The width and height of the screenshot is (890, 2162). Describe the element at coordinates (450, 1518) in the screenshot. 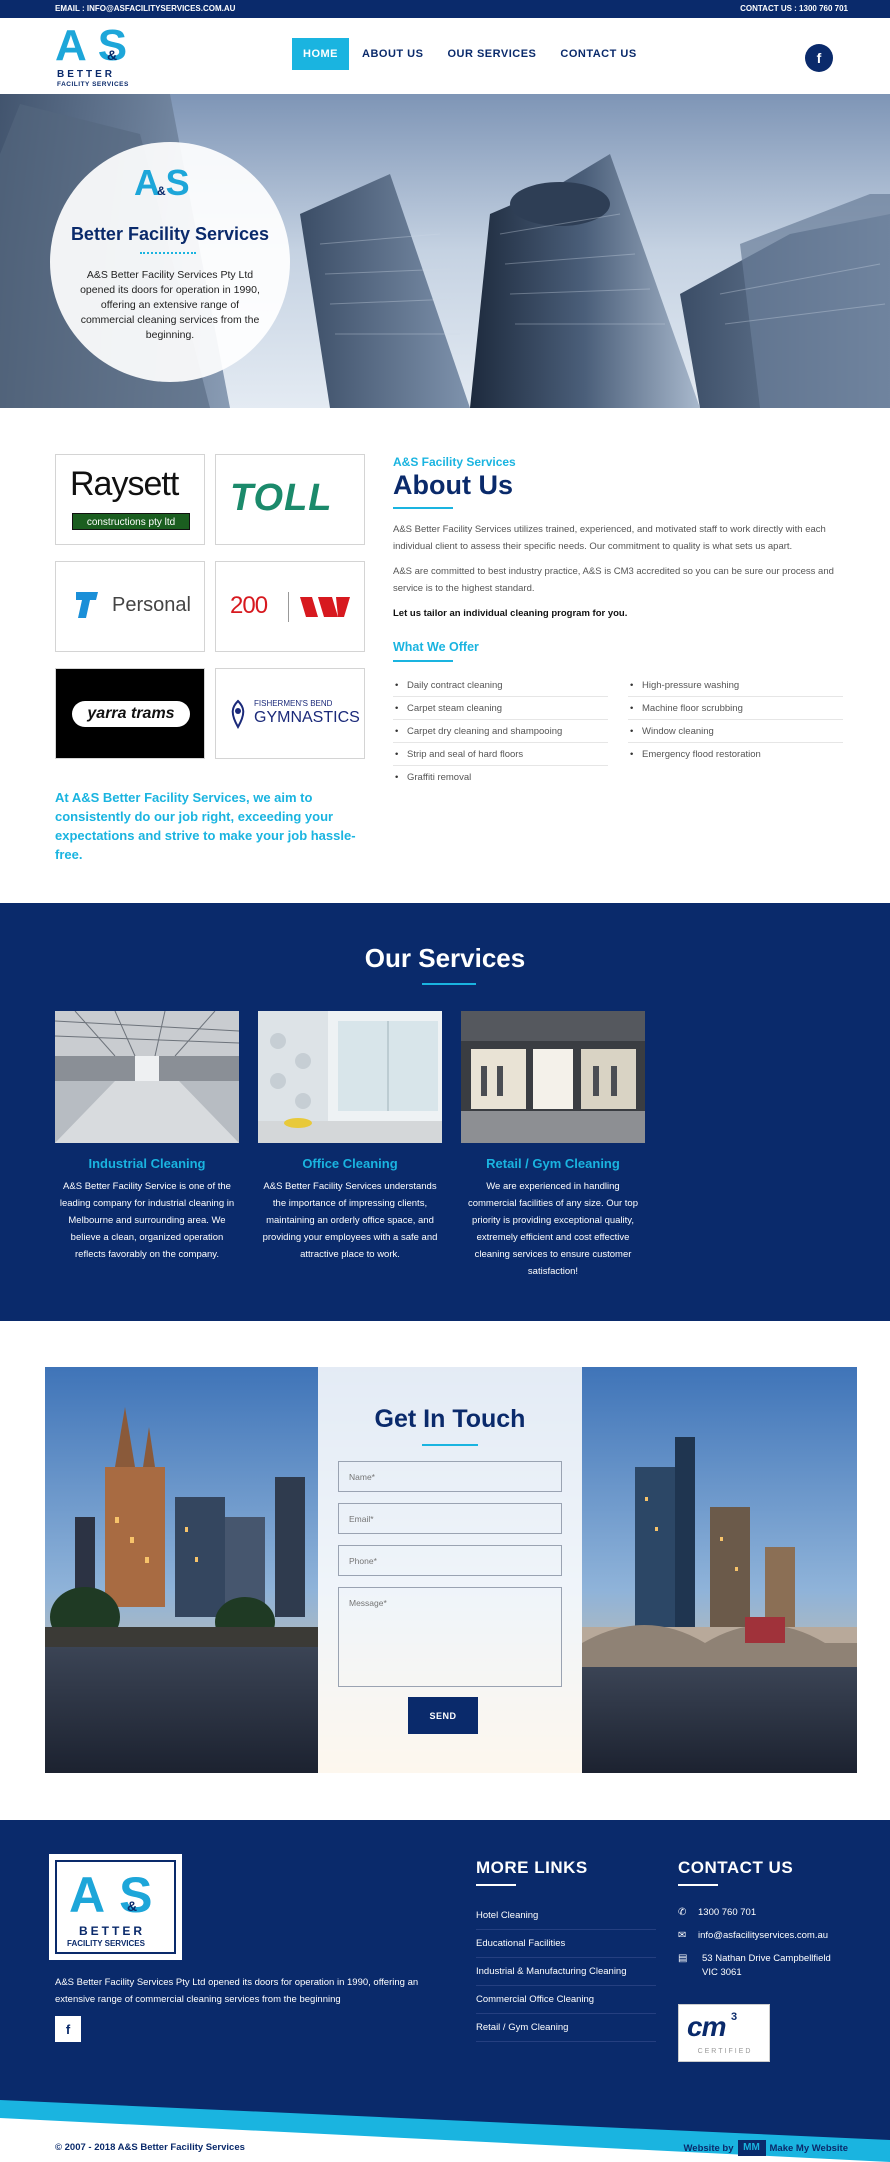

I see `email-field` at that location.